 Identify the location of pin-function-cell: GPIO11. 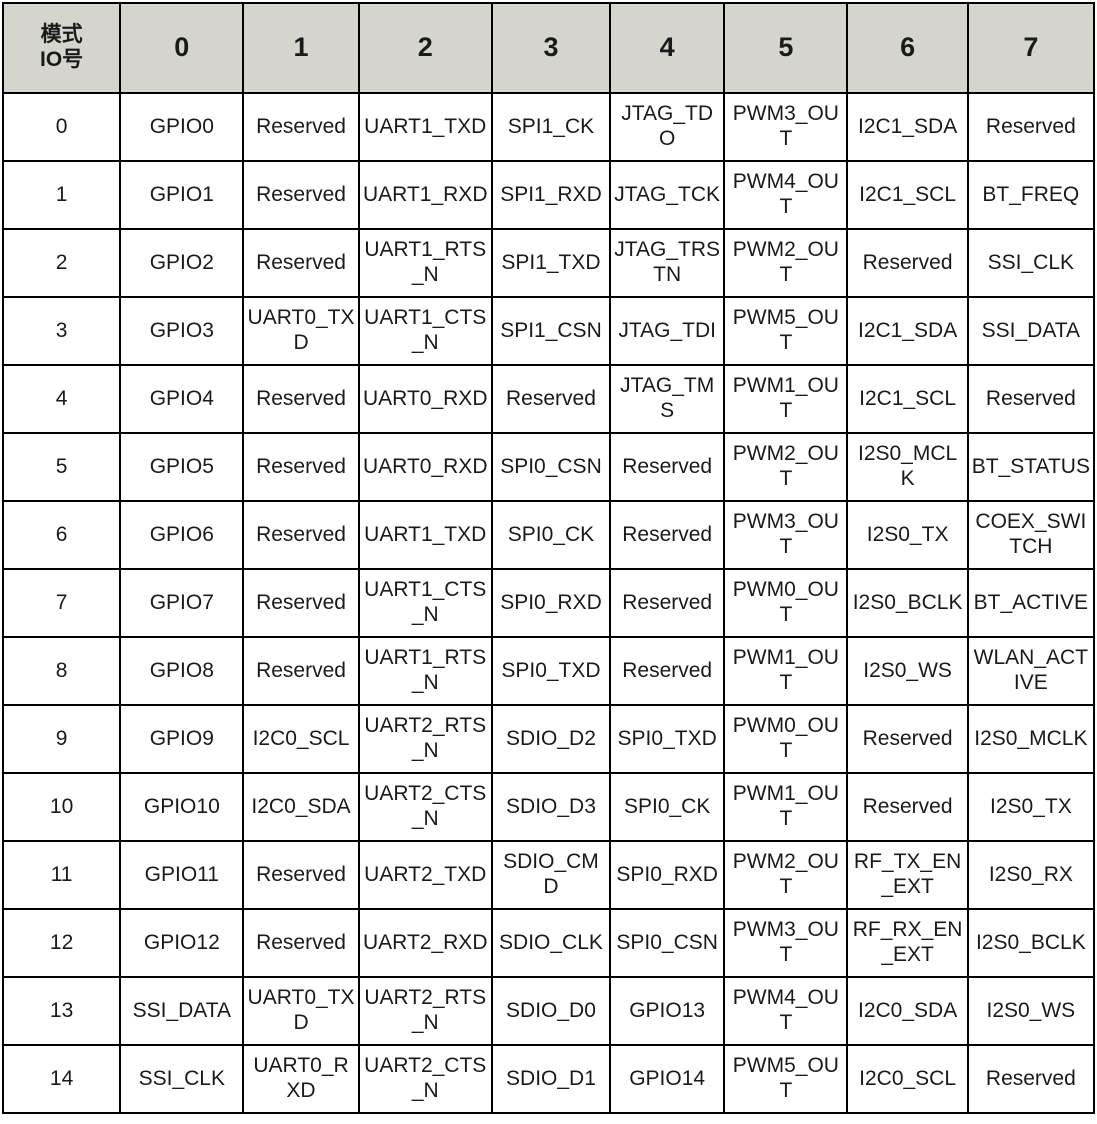
(182, 875).